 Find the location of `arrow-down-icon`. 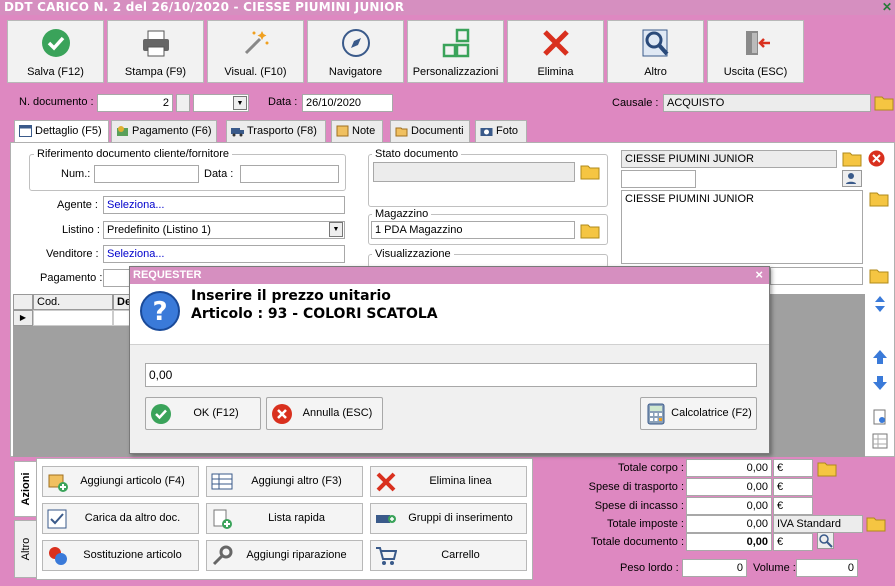

arrow-down-icon is located at coordinates (880, 383).